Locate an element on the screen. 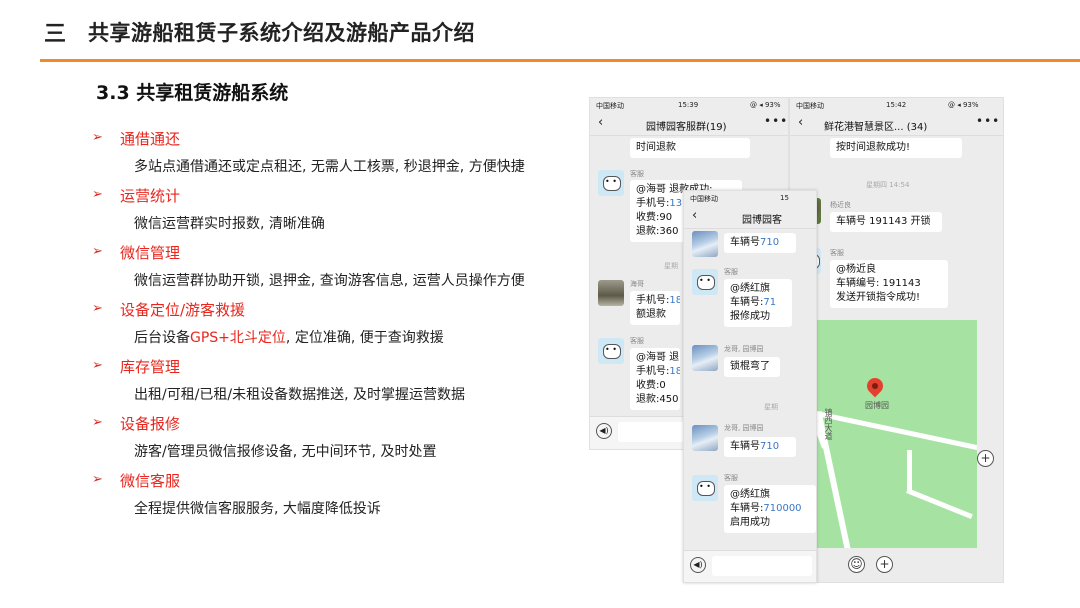 The image size is (1080, 608). phone-number-link: 18 is located at coordinates (674, 371).